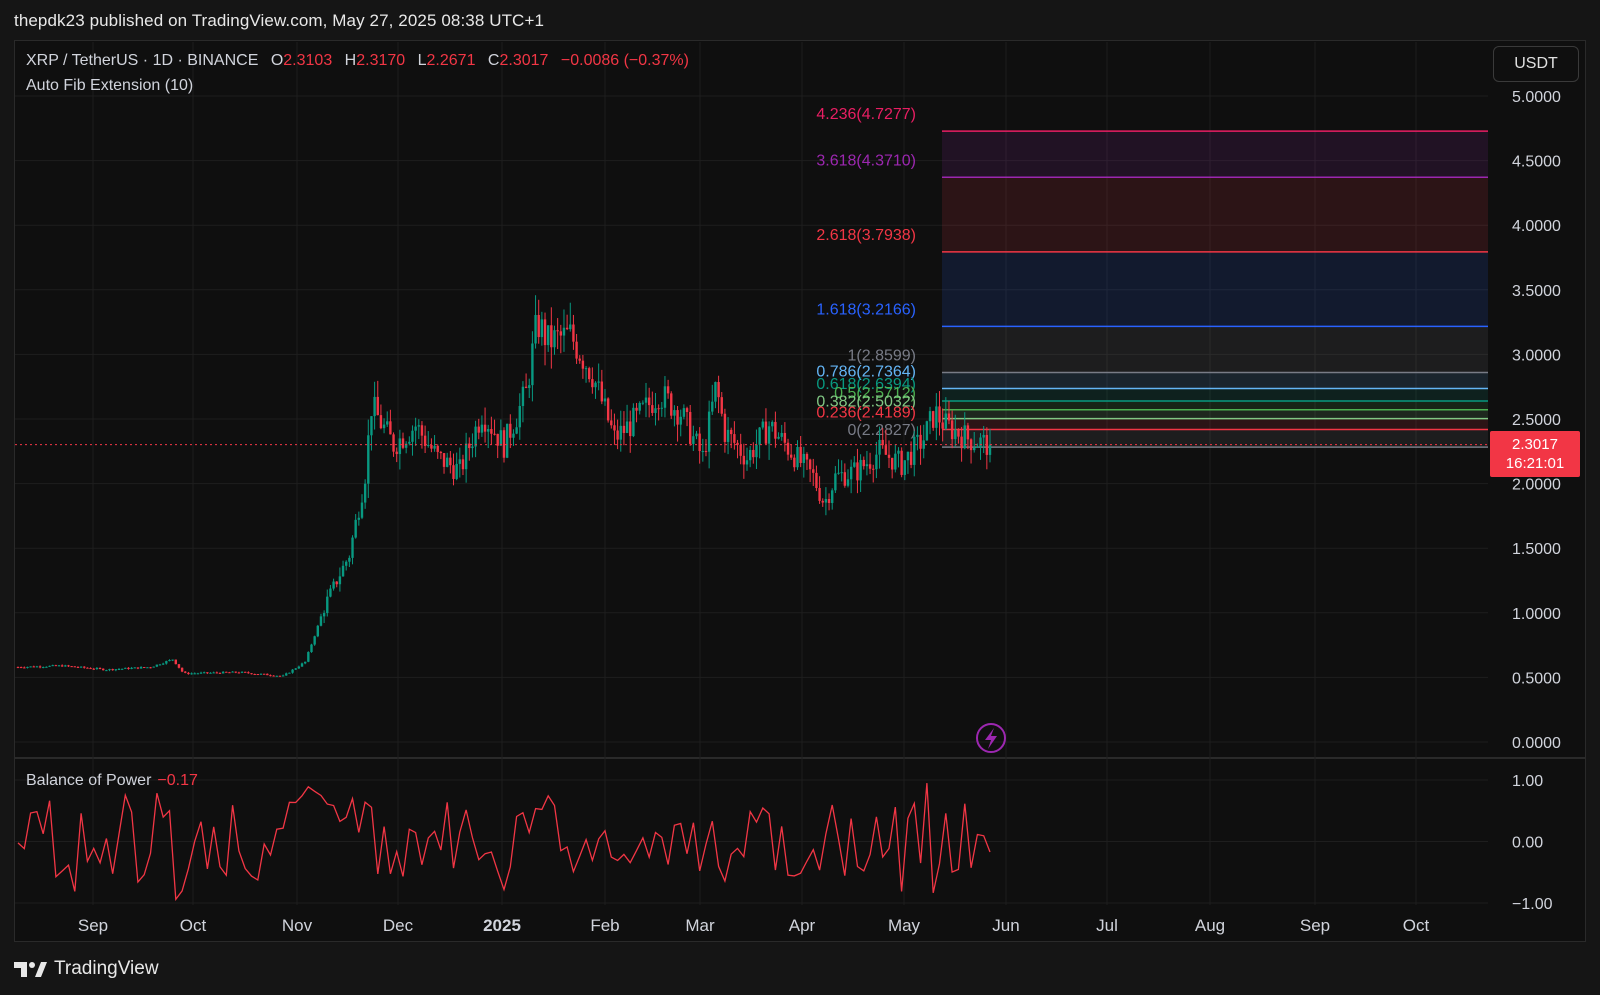 The height and width of the screenshot is (995, 1600). I want to click on price-tick-label: 3.5000, so click(1536, 291).